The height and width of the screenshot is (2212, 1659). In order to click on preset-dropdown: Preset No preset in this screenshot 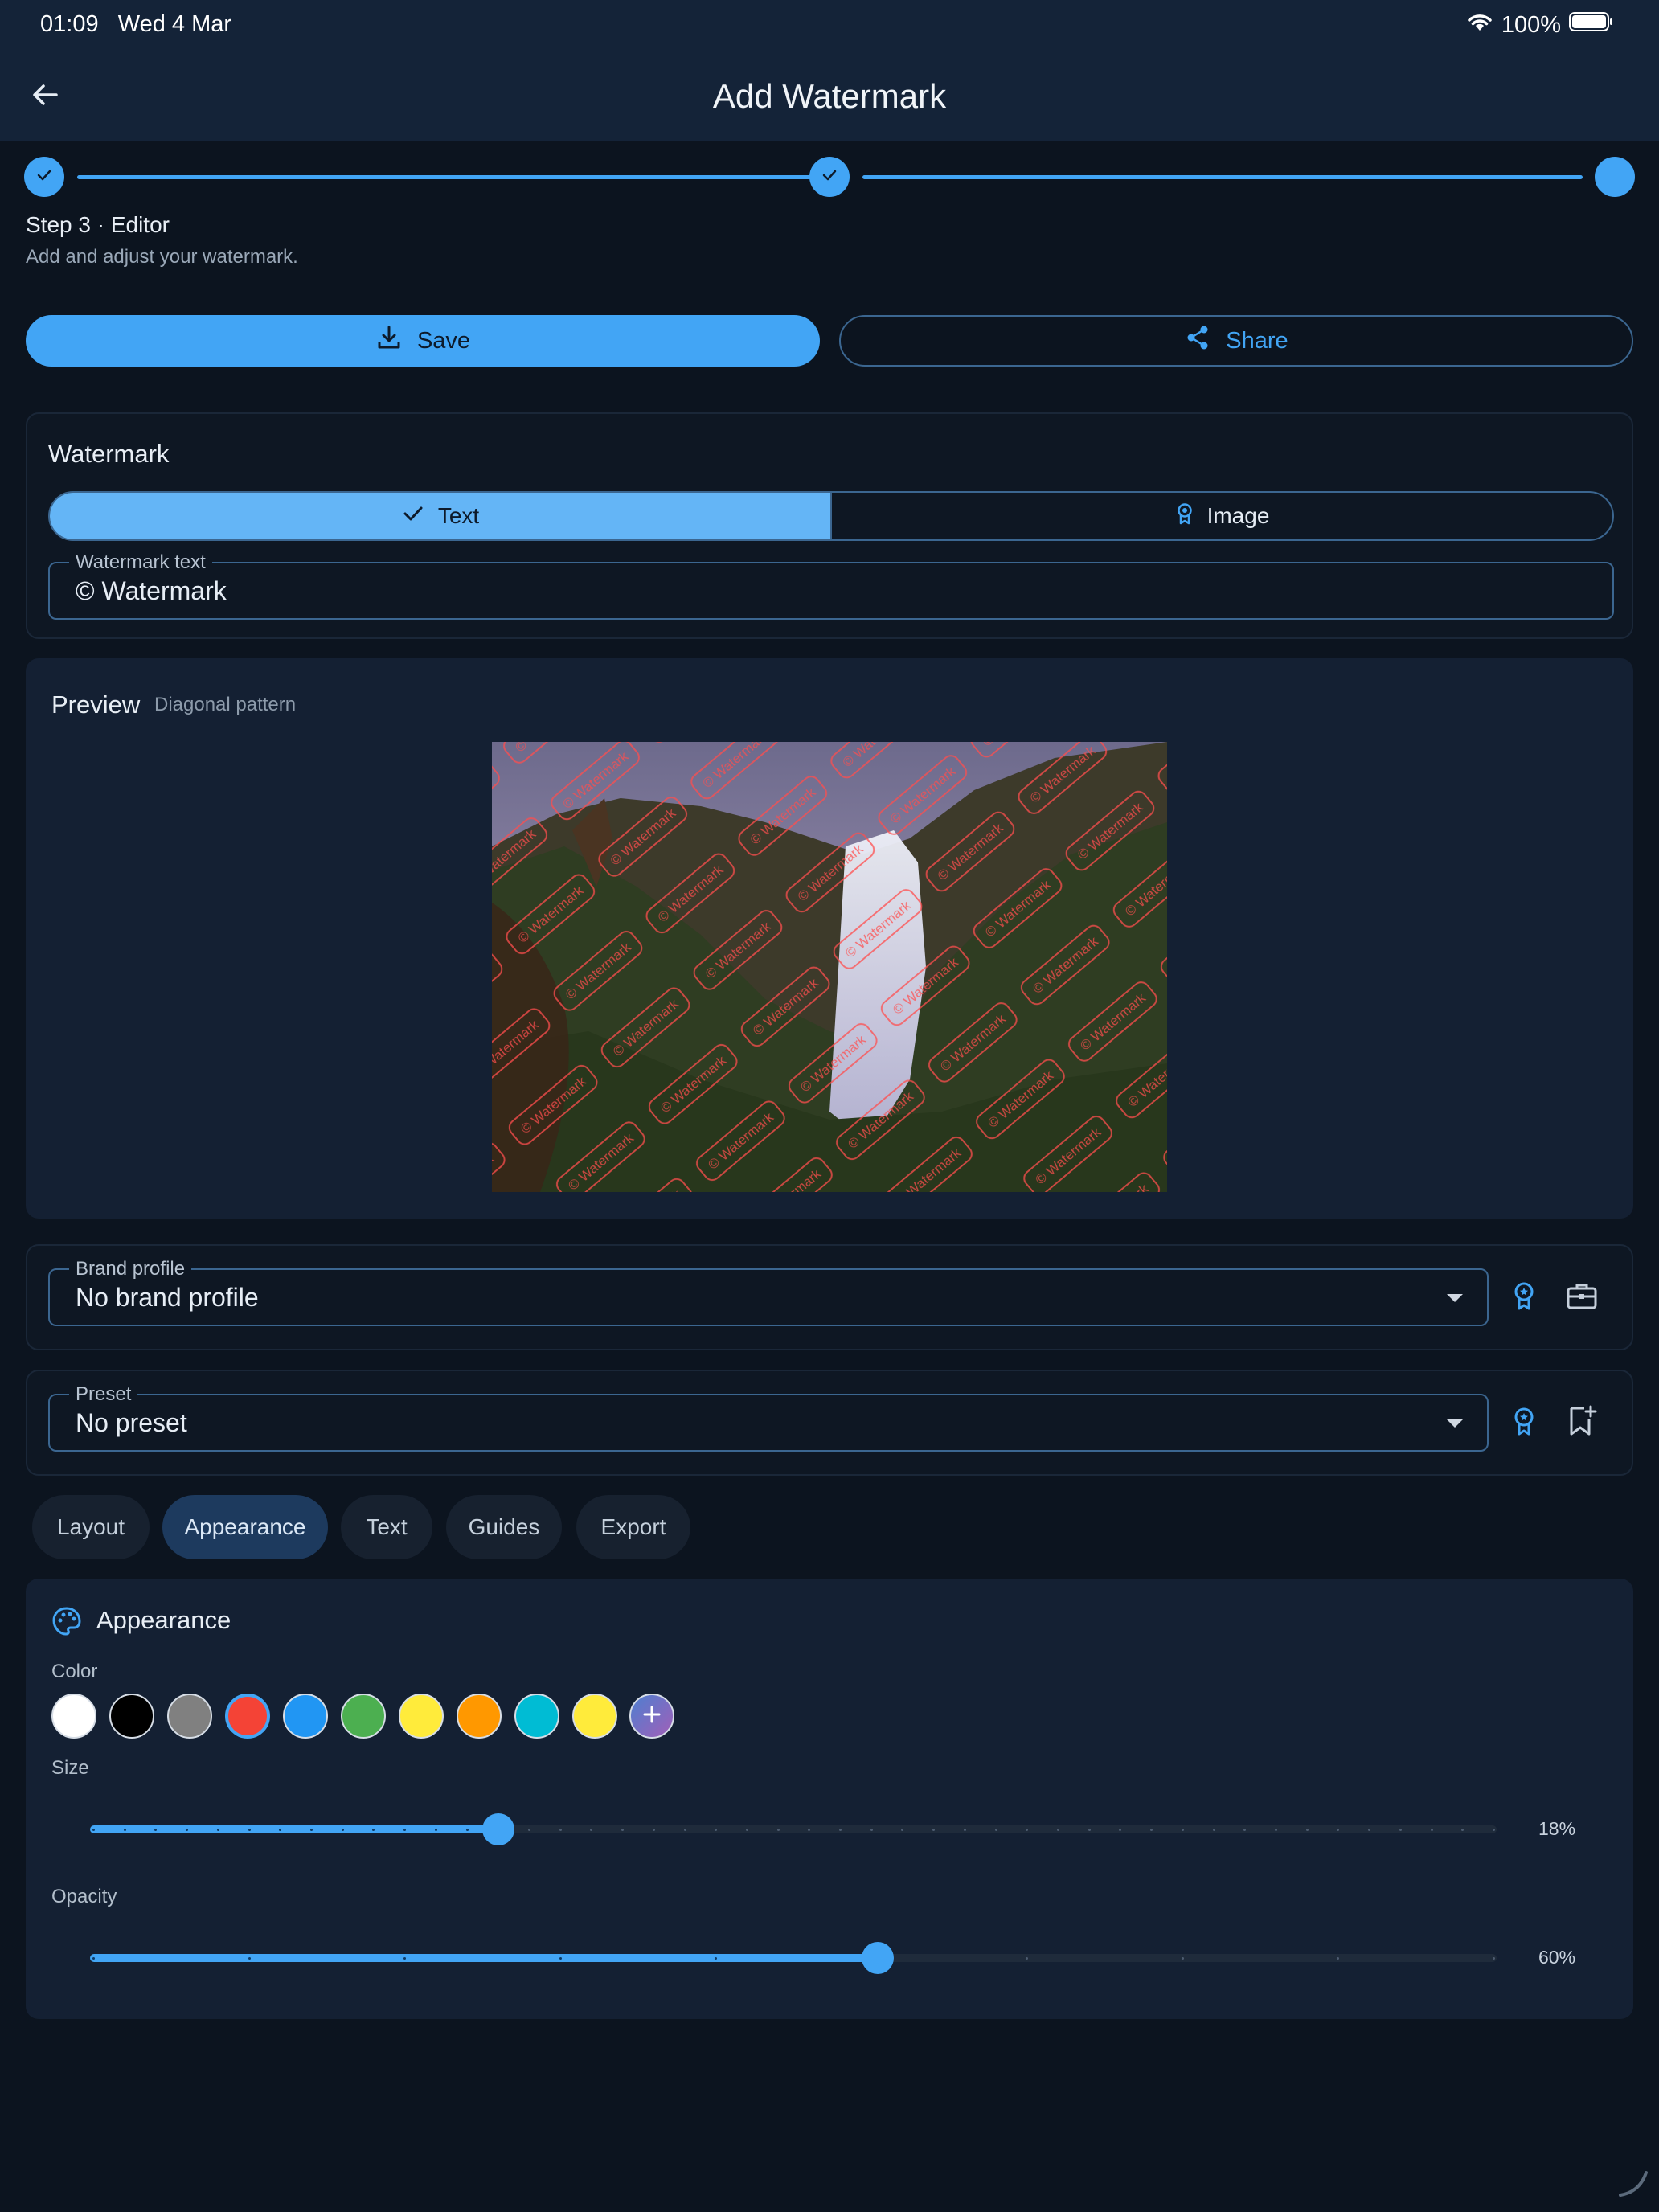, I will do `click(768, 1417)`.